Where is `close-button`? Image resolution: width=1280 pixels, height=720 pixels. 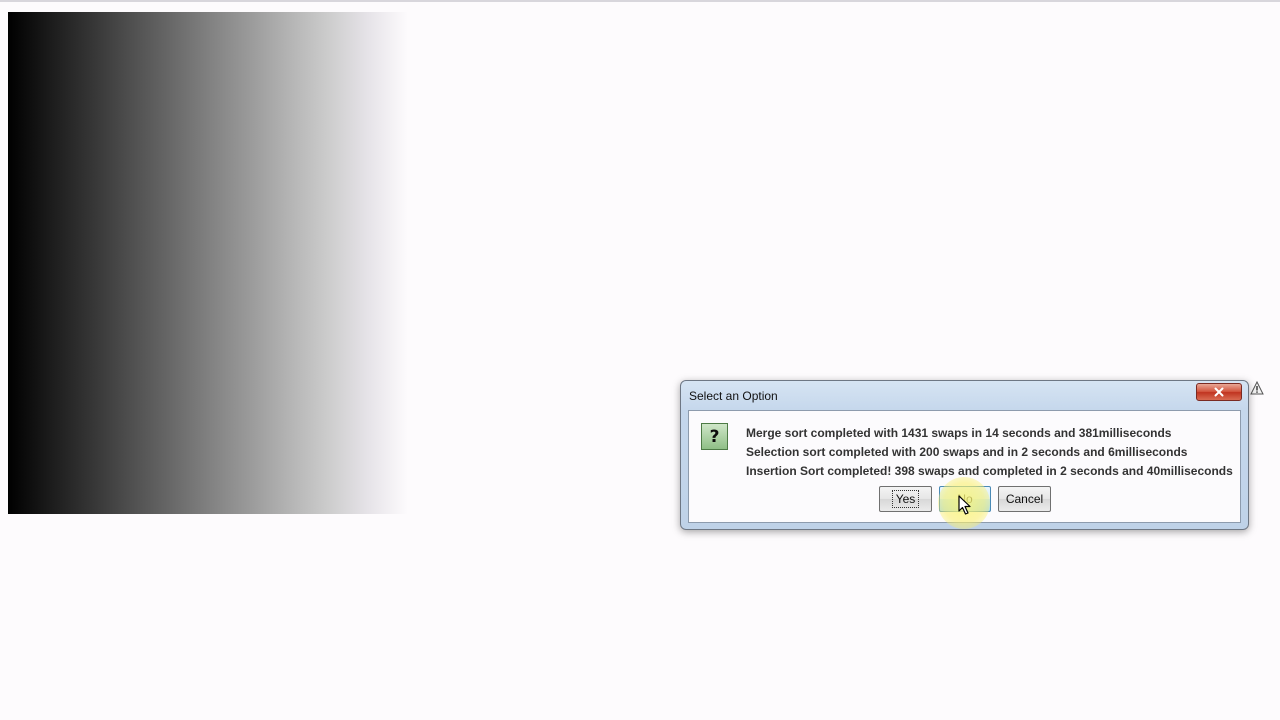
close-button is located at coordinates (1219, 392).